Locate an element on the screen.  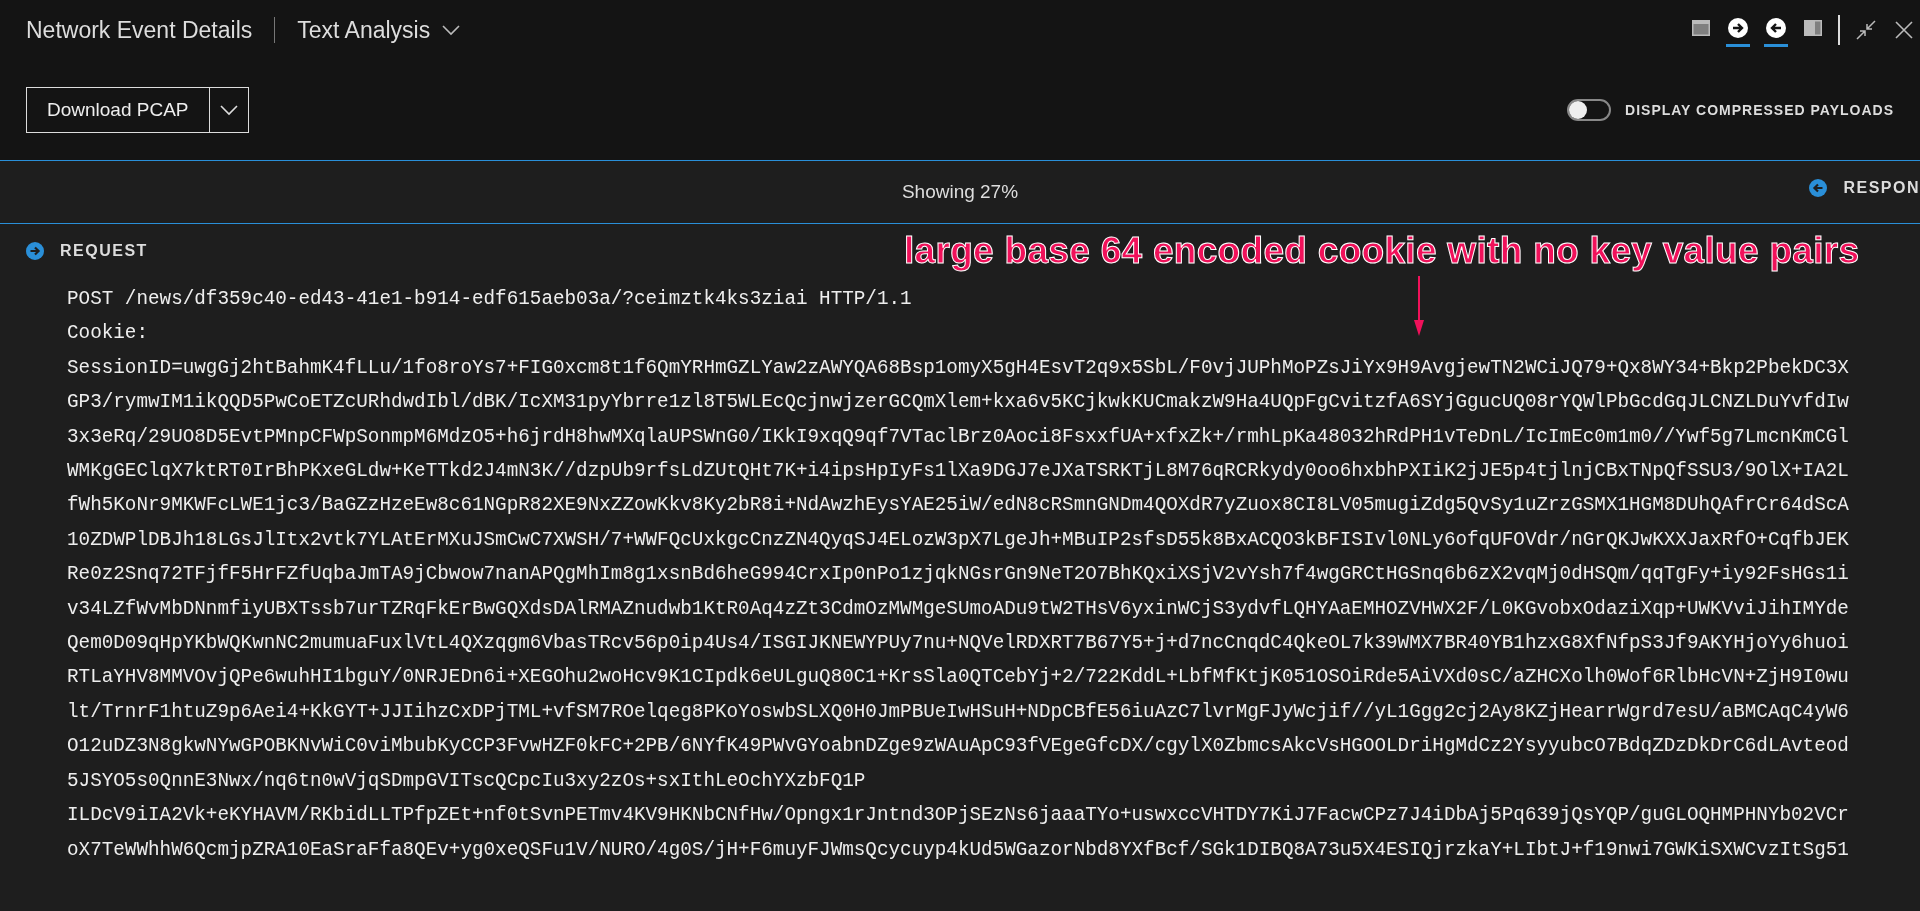
collapse-button is located at coordinates (1866, 30).